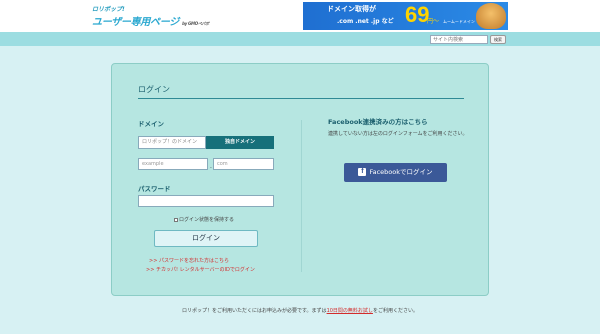  I want to click on ad-line2: .com .net .jp など, so click(365, 21).